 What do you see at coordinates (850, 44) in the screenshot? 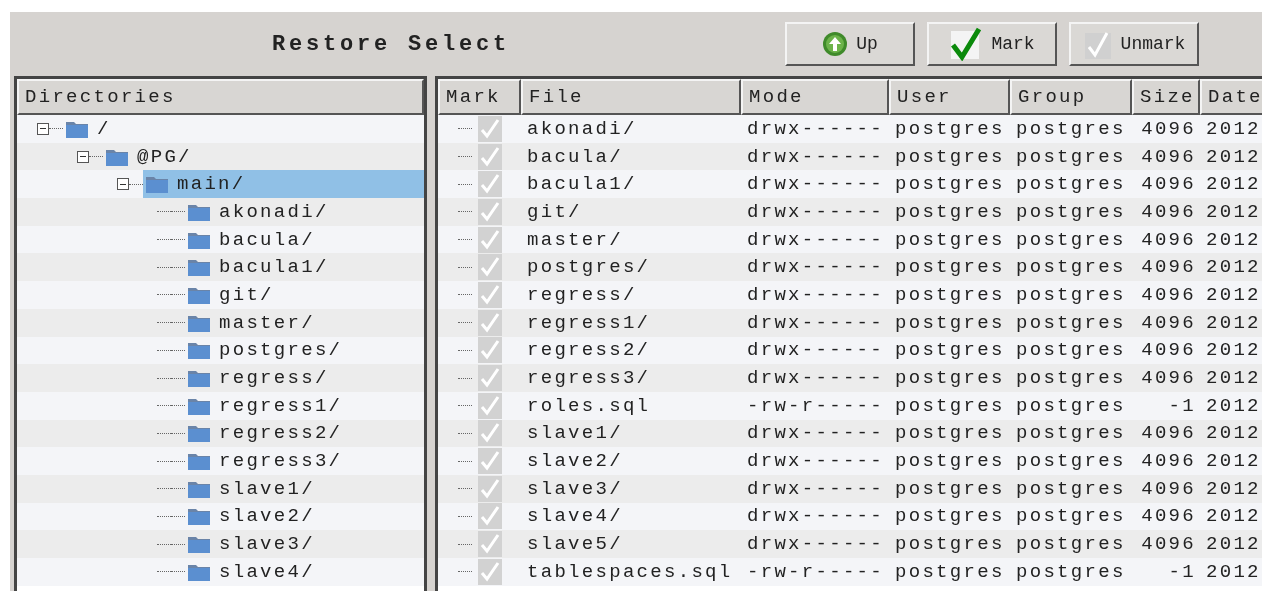
I see `up-button: Up` at bounding box center [850, 44].